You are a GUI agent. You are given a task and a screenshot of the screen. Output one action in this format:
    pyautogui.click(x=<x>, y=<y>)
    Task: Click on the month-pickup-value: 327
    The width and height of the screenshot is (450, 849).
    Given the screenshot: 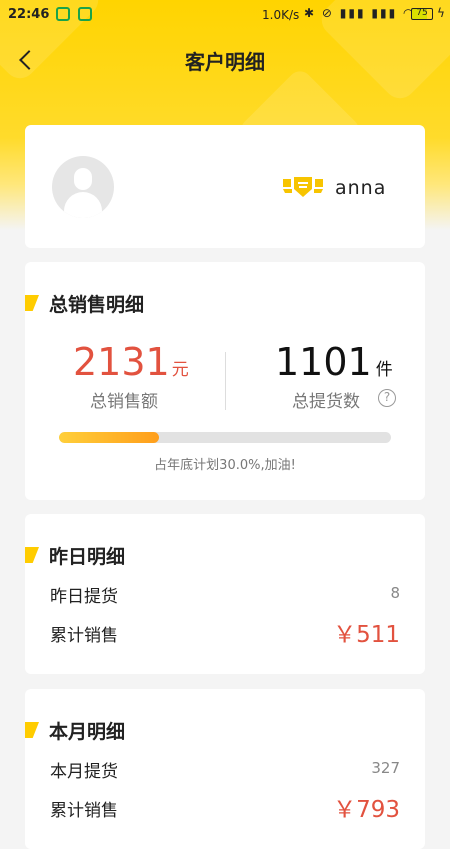 What is the action you would take?
    pyautogui.click(x=385, y=768)
    